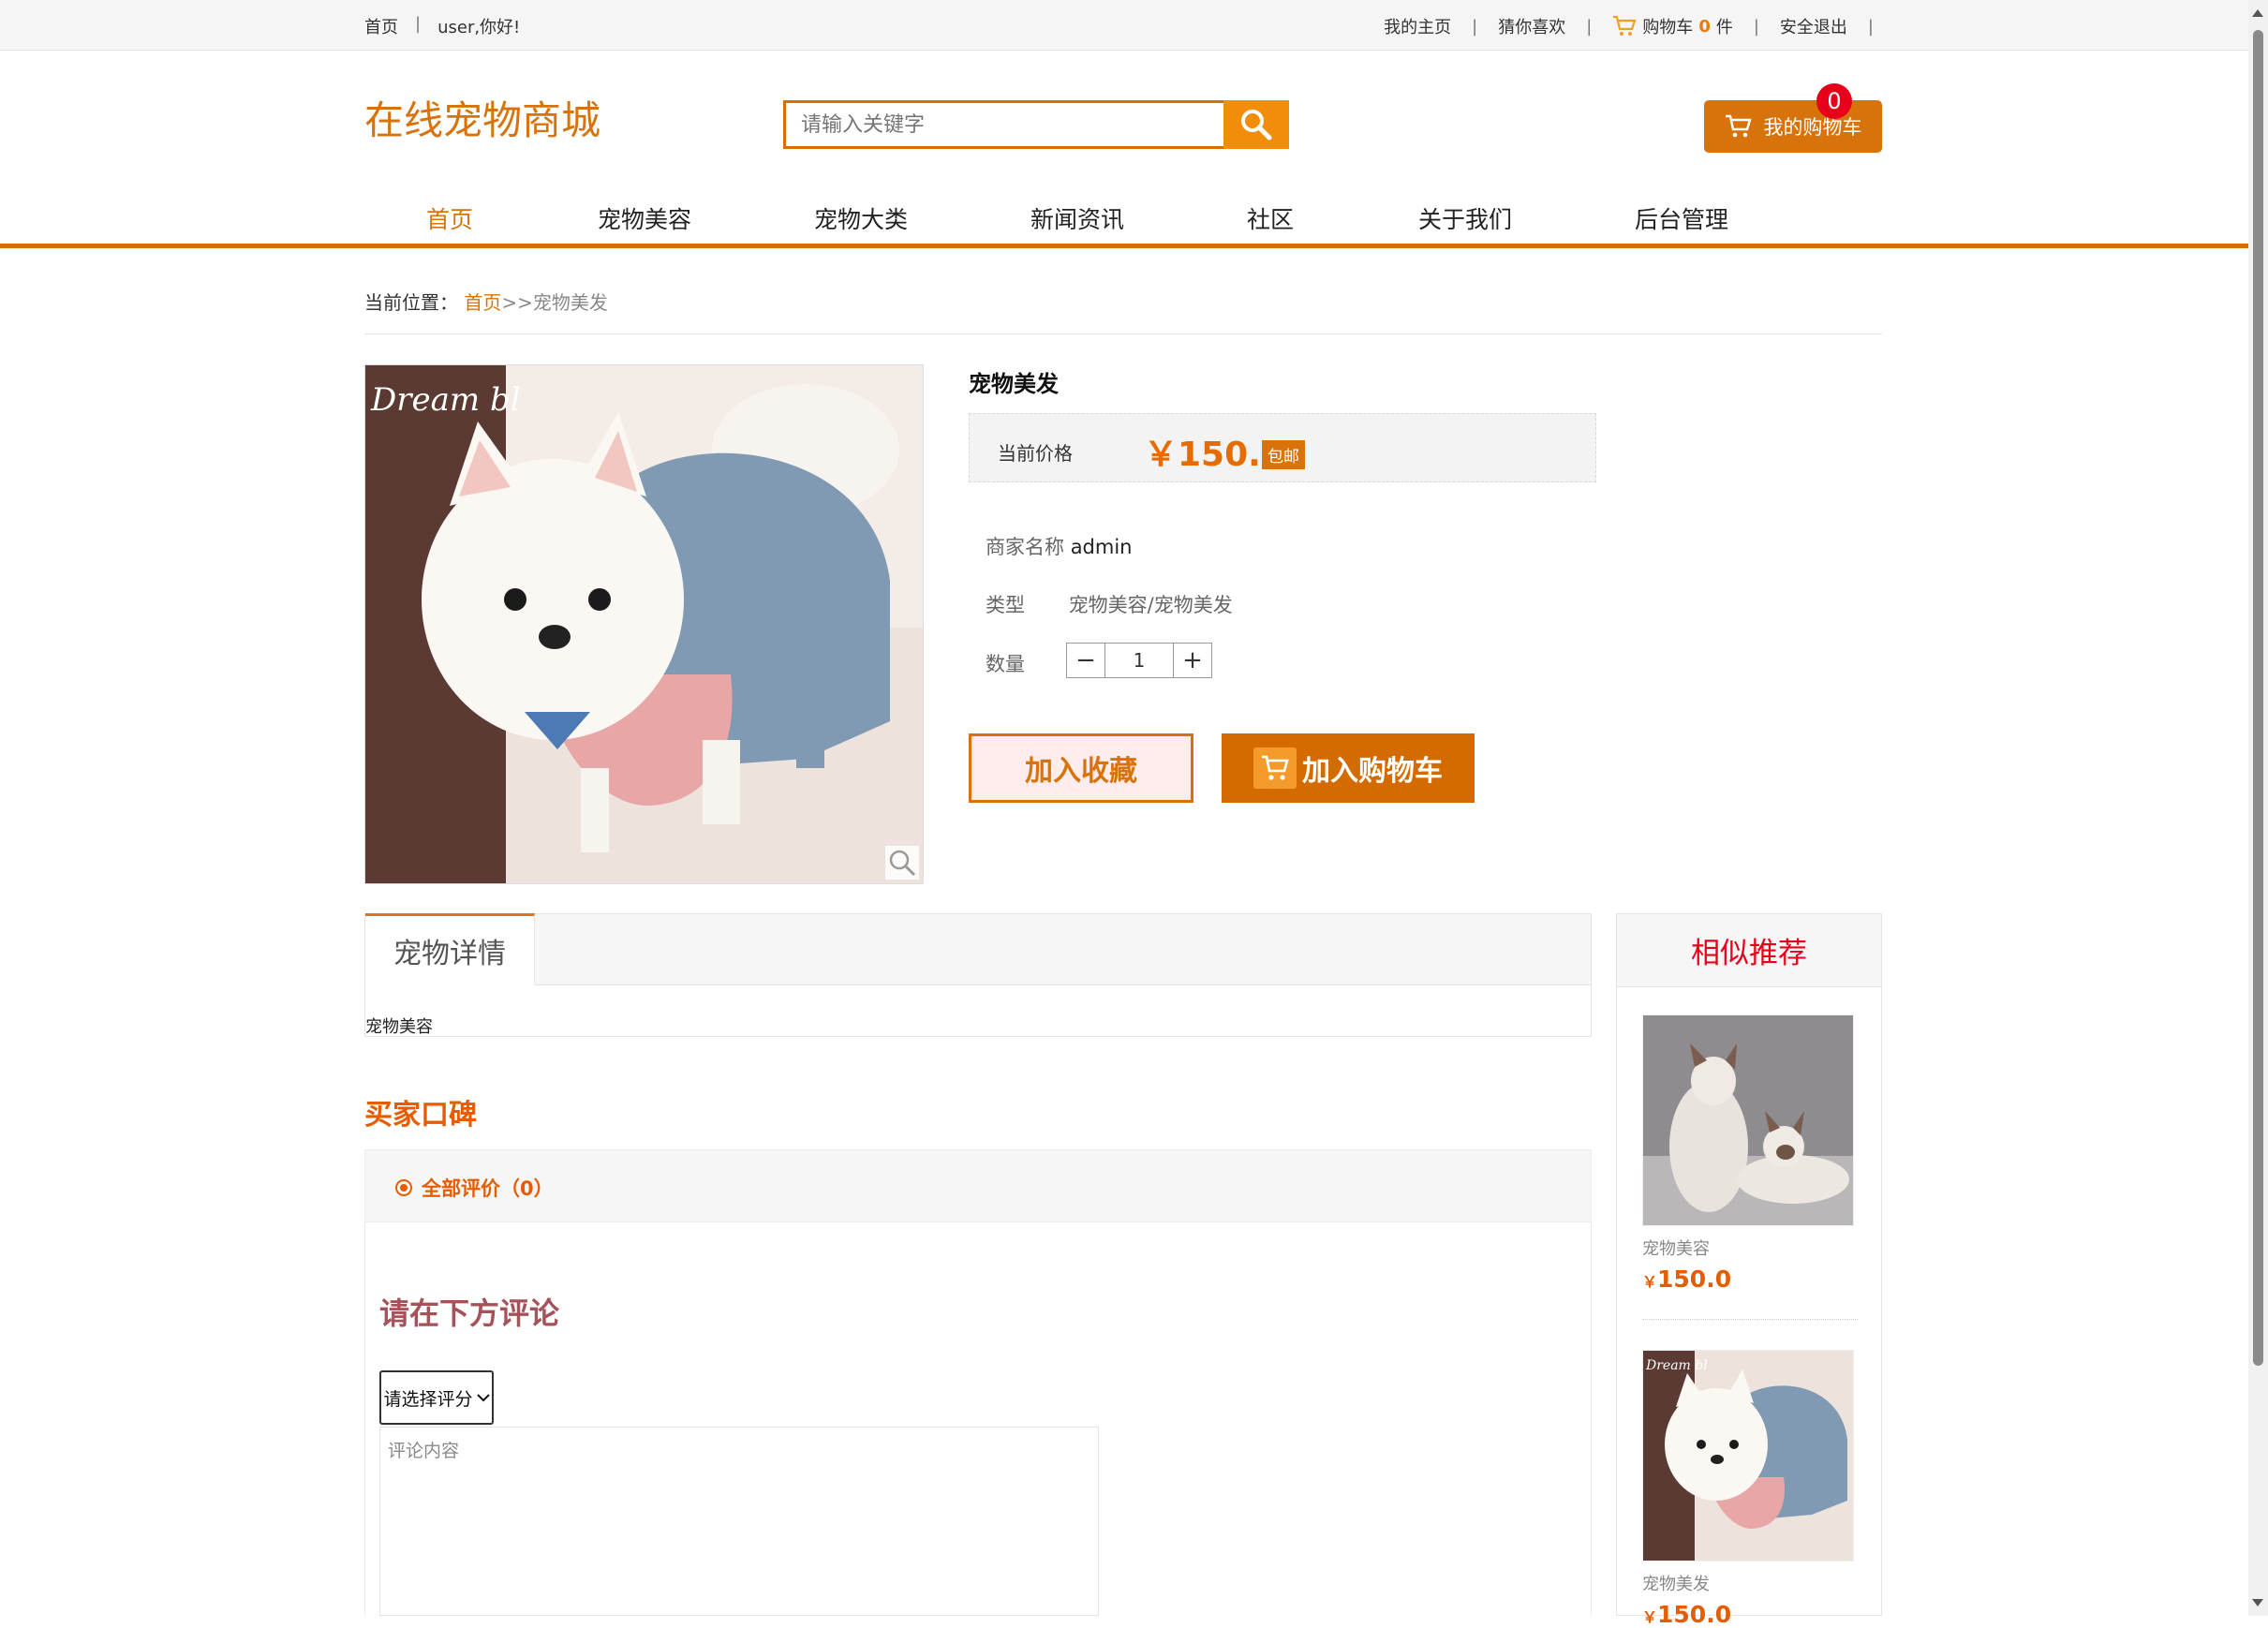 Image resolution: width=2268 pixels, height=1628 pixels. Describe the element at coordinates (1668, 27) in the screenshot. I see `cart-prefix: 购物车` at that location.